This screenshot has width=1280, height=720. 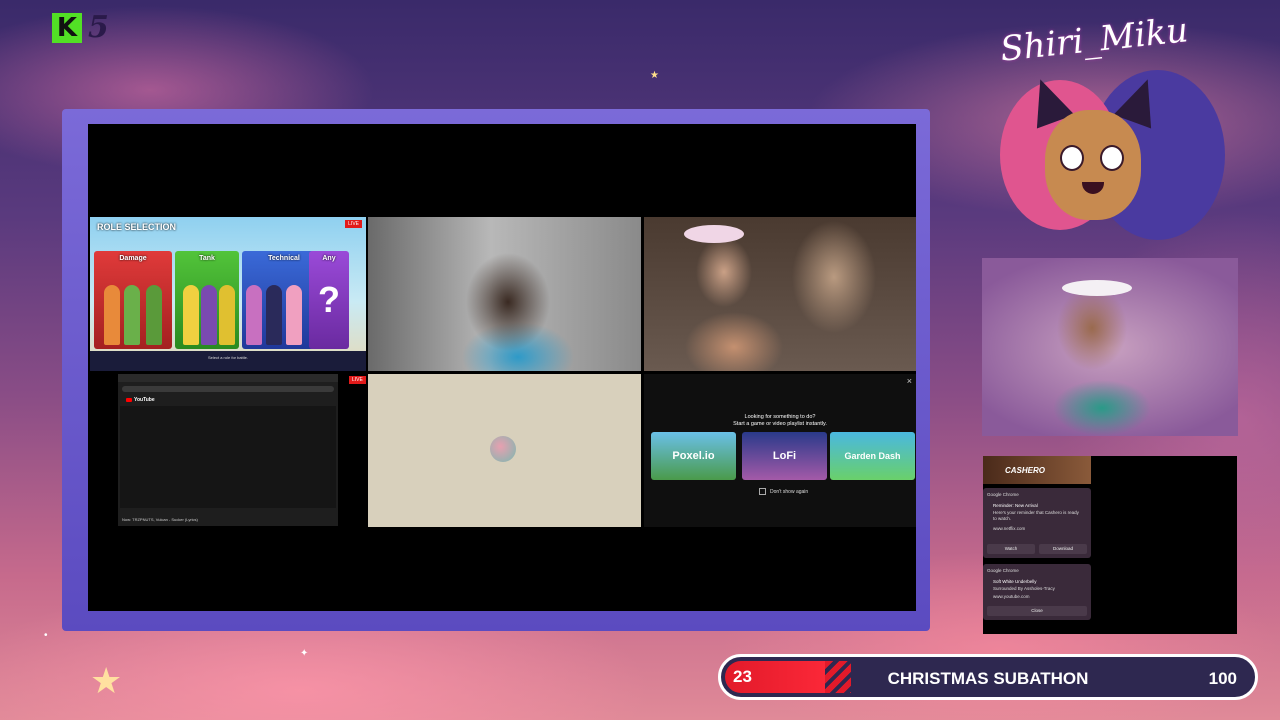 I want to click on role-card-label: Any, so click(x=329, y=258).